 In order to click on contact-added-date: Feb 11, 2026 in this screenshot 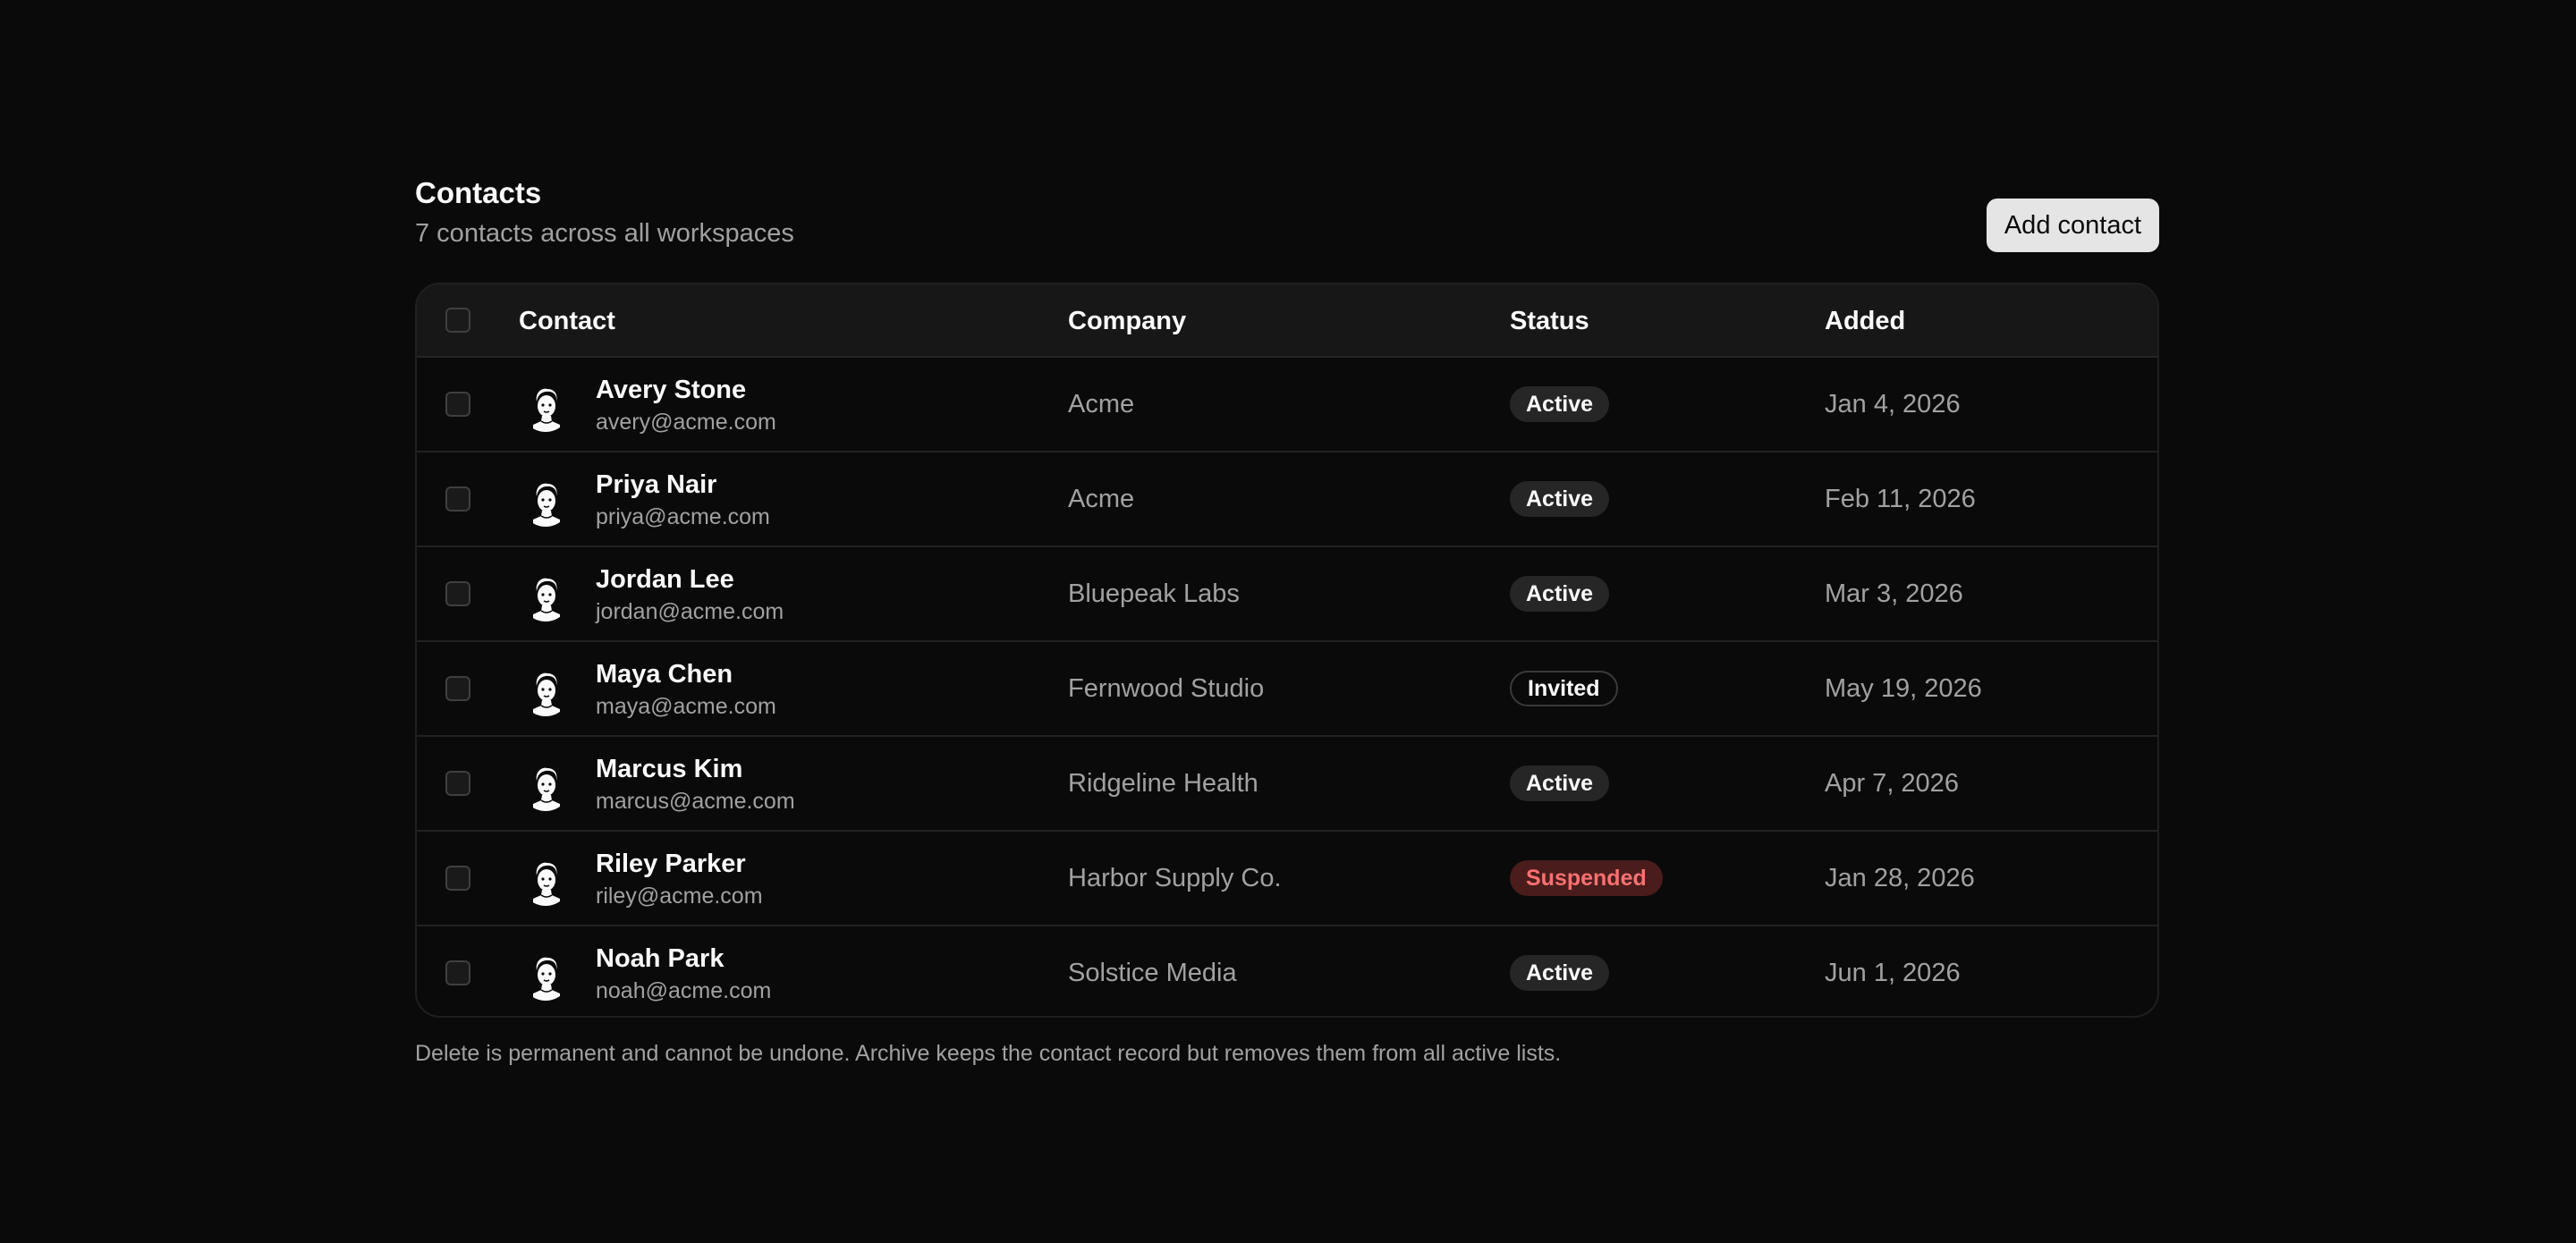, I will do `click(1900, 499)`.